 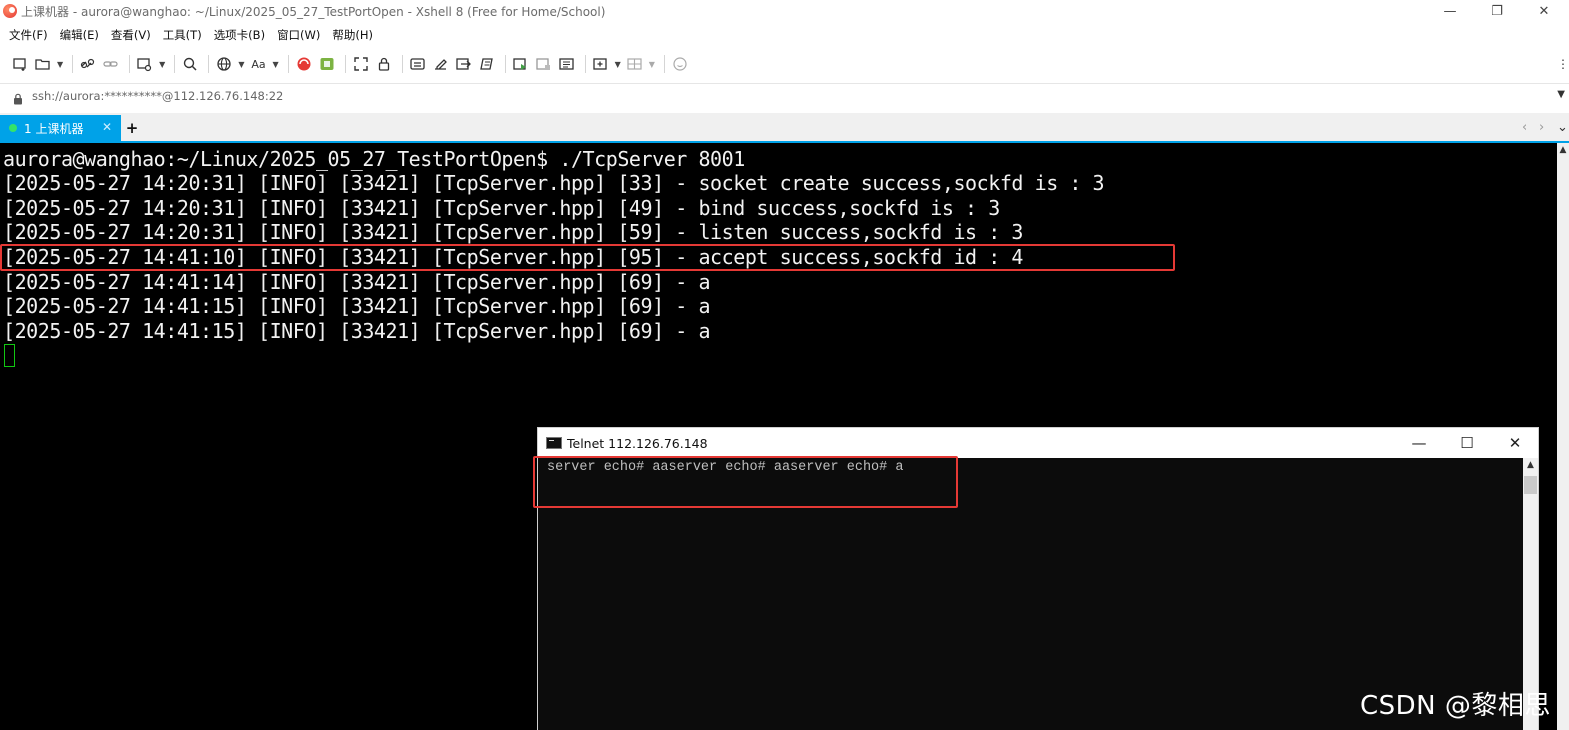 I want to click on send-file-icon, so click(x=464, y=64).